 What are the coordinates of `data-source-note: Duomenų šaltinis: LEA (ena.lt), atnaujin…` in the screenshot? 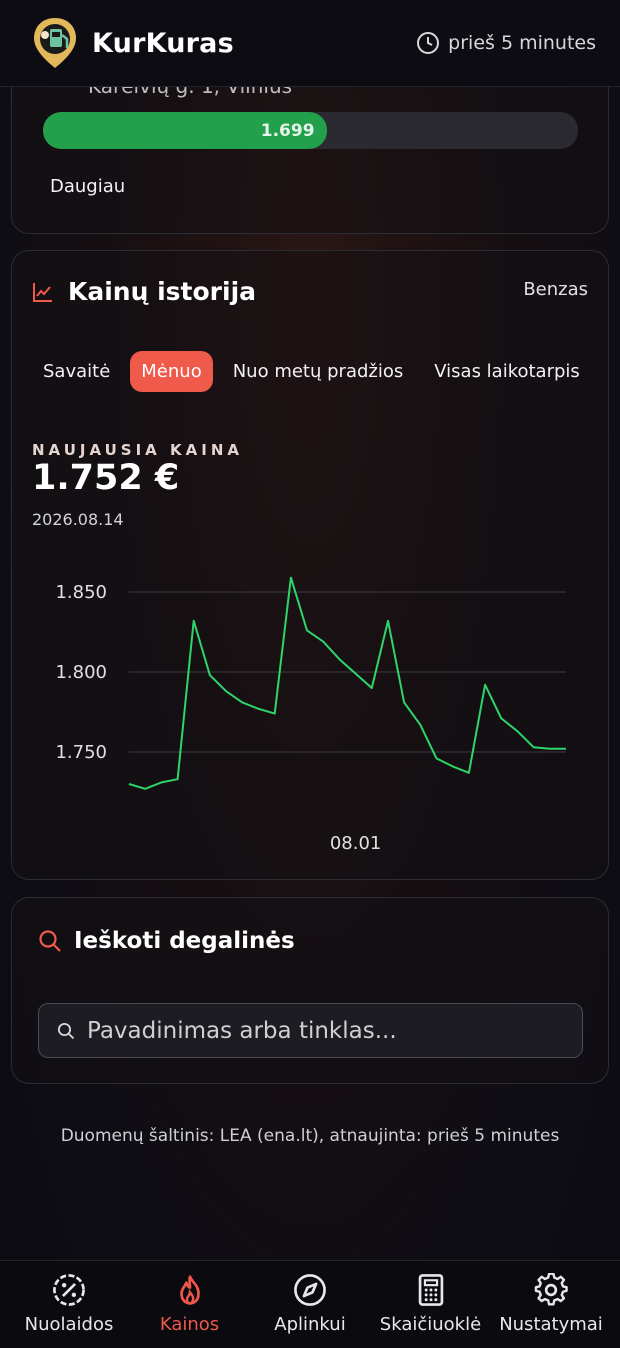 It's located at (310, 1136).